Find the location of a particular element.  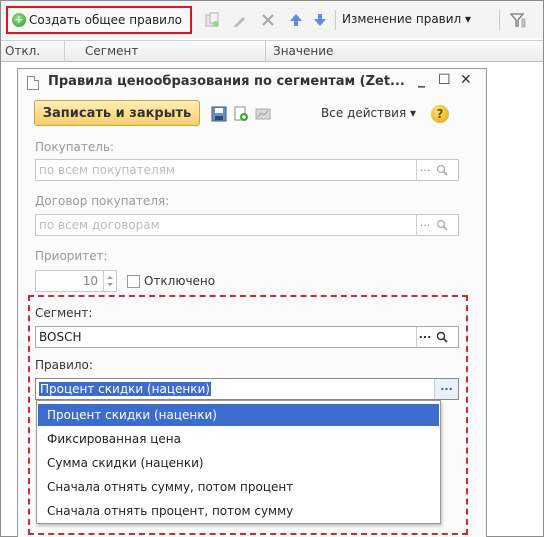

segment-search-icon is located at coordinates (441, 337).